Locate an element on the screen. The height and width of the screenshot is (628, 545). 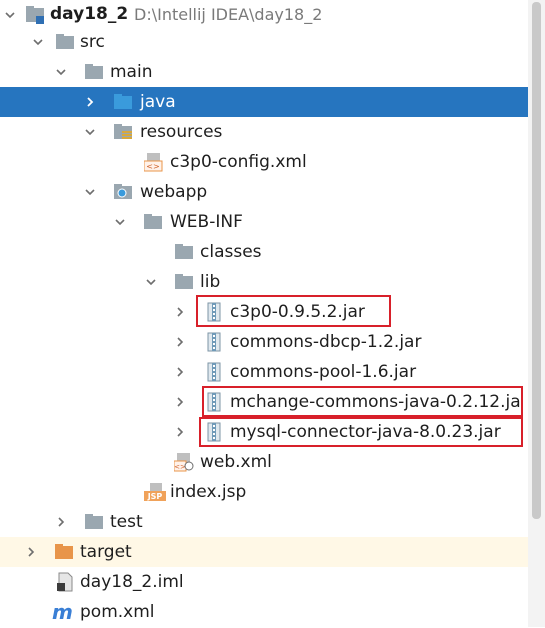
project-name: day18_2 is located at coordinates (89, 14).